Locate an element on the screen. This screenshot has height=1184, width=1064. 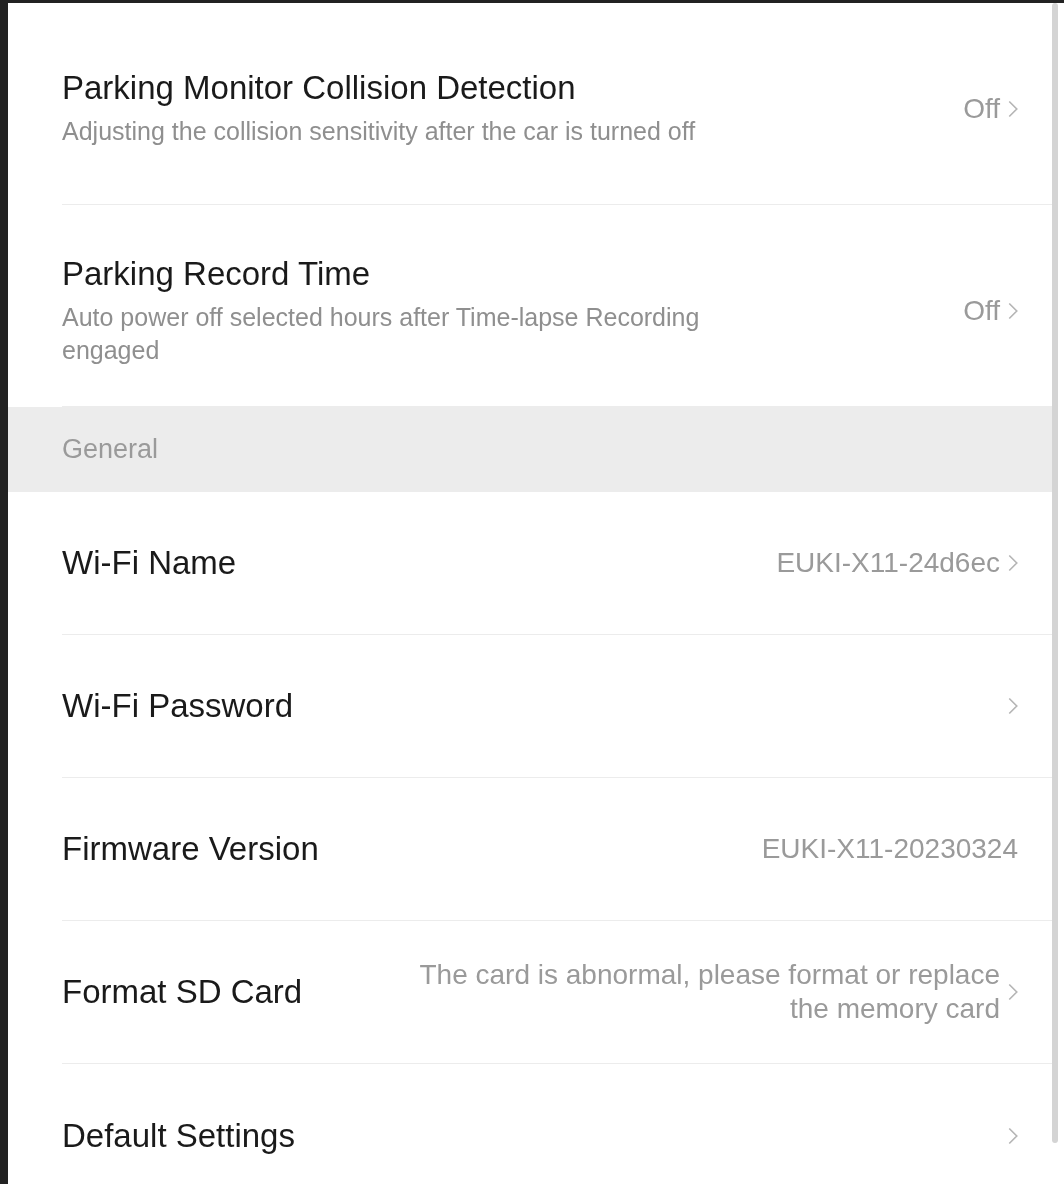
setting-row: Default Settings is located at coordinates (559, 1124).